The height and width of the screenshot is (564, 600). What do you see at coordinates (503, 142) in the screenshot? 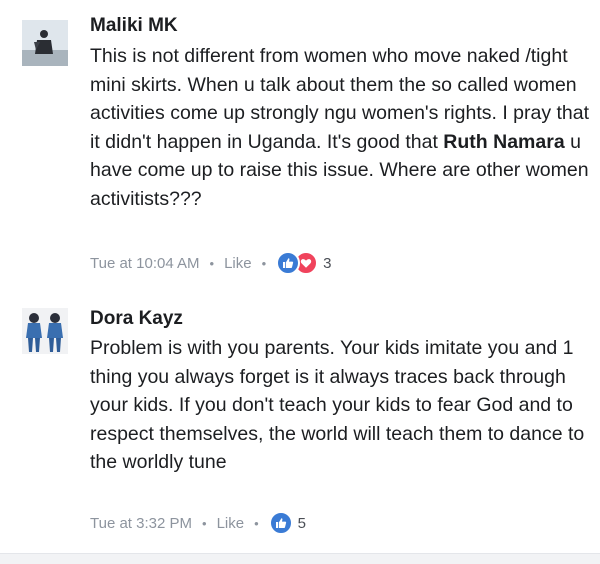
I see `mention-link: Ruth Namara` at bounding box center [503, 142].